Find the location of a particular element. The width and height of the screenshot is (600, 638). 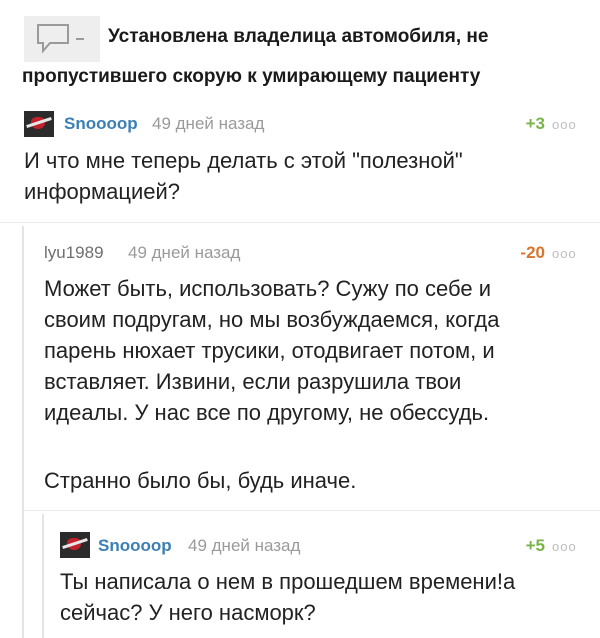

comment-text-line: сейчас? У него насморк? is located at coordinates (188, 612).